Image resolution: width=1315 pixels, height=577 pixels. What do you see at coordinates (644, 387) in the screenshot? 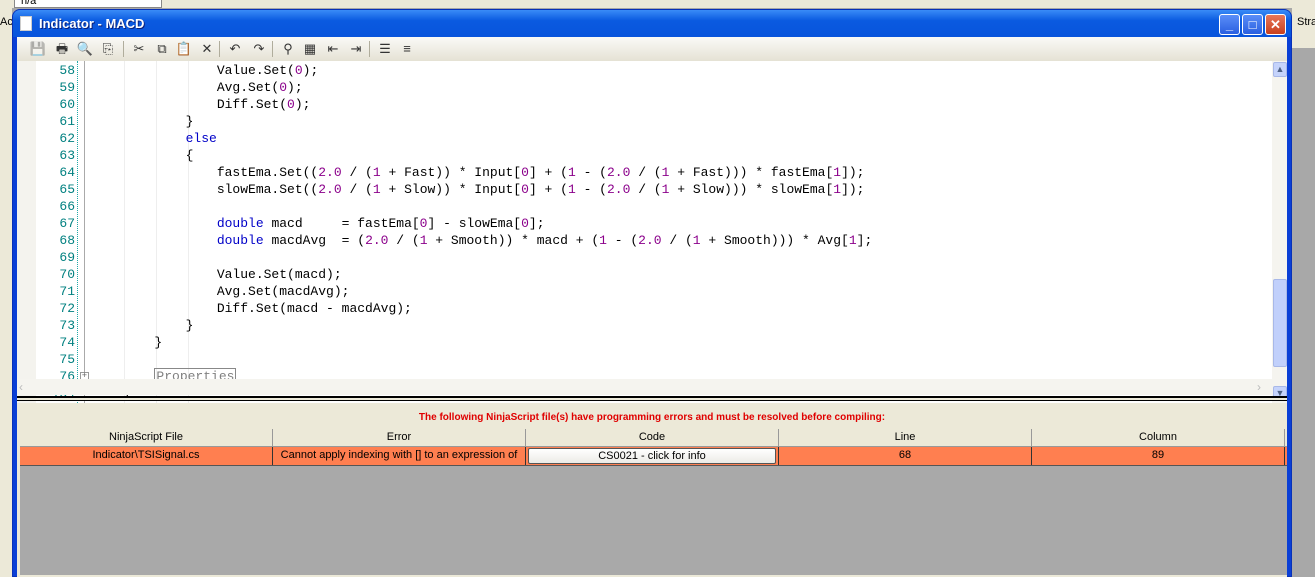
I see `horizontal-scrollbar: ‹ ›` at bounding box center [644, 387].